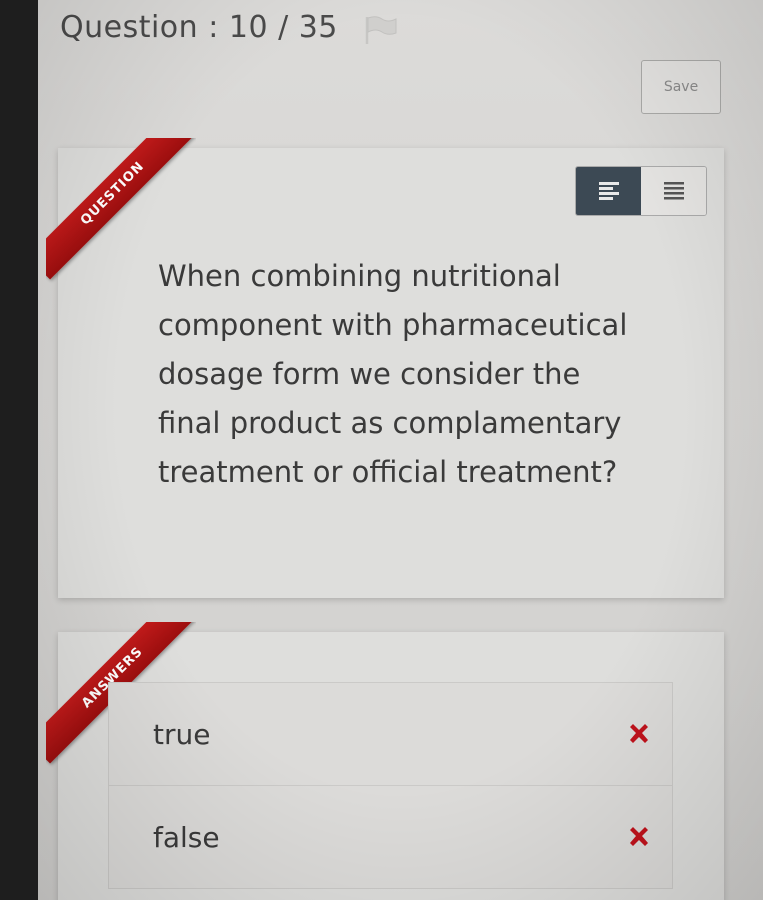  I want to click on answer-option-true: true, so click(390, 734).